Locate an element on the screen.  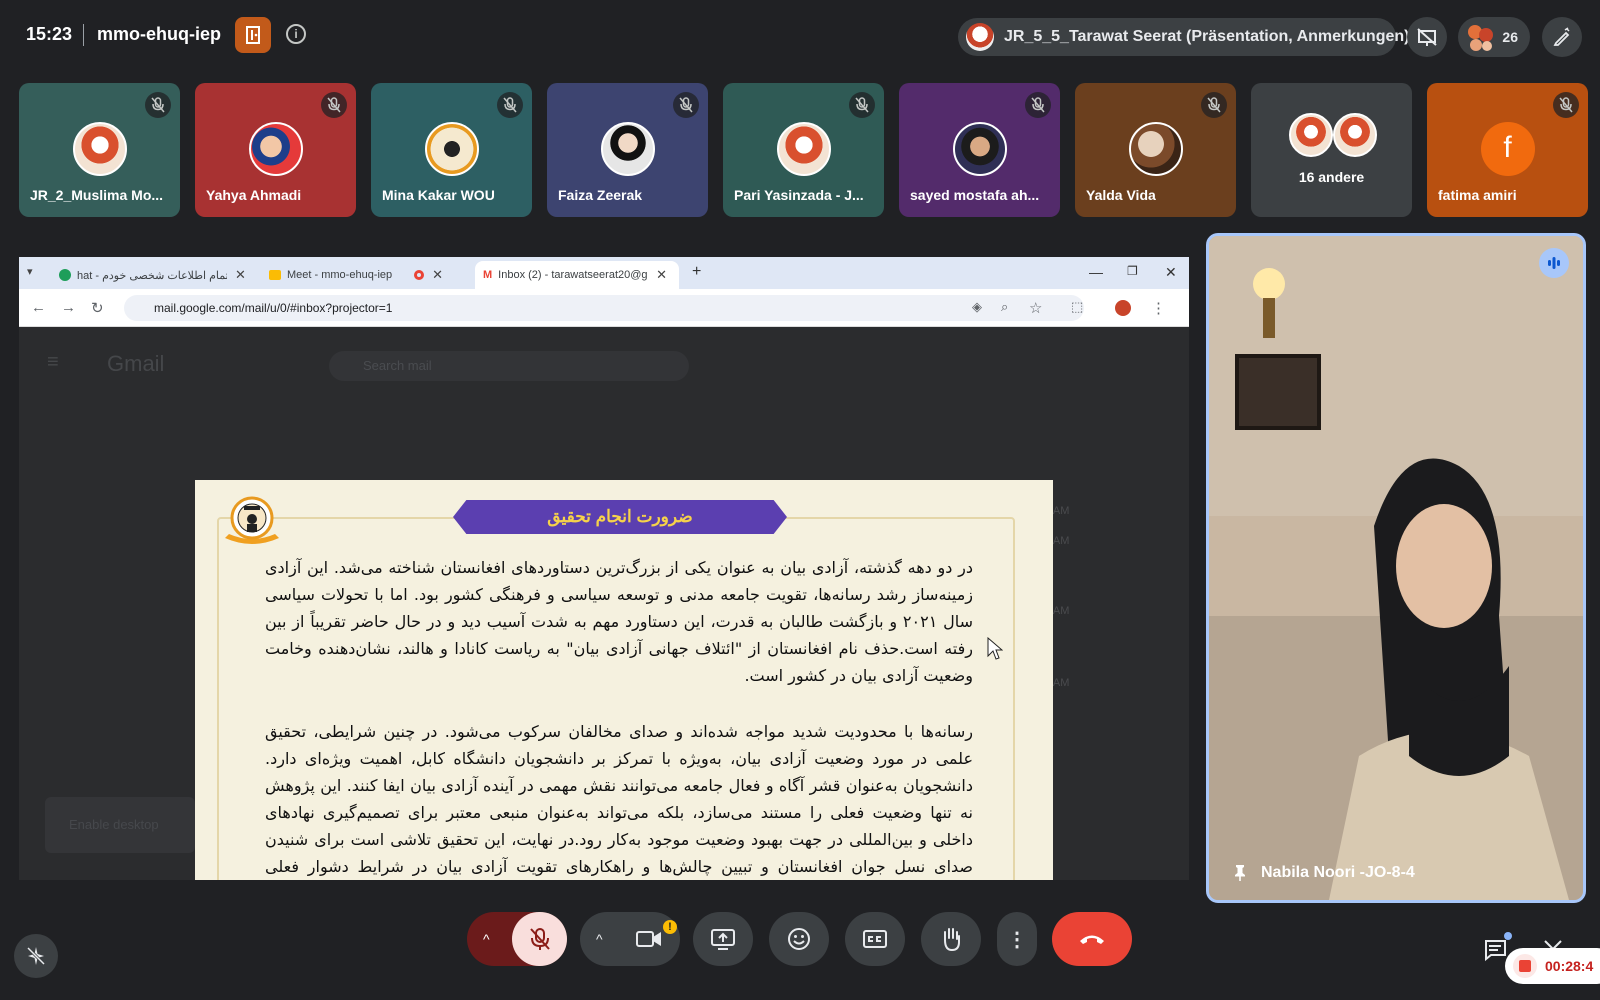
sparkle-off-icon is located at coordinates (36, 956).